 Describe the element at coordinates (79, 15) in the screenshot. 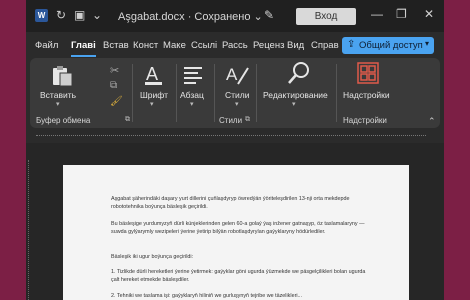

I see `save-icon: ▣` at that location.